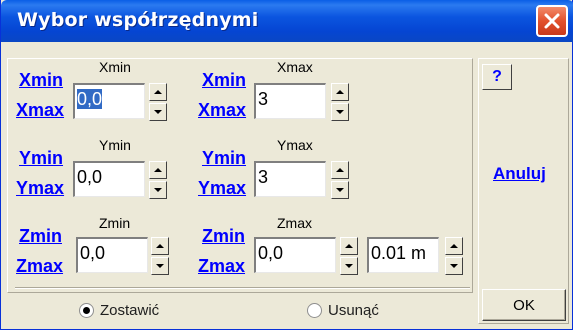 The width and height of the screenshot is (573, 330). What do you see at coordinates (115, 67) in the screenshot?
I see `xmin-caption: Xmin` at bounding box center [115, 67].